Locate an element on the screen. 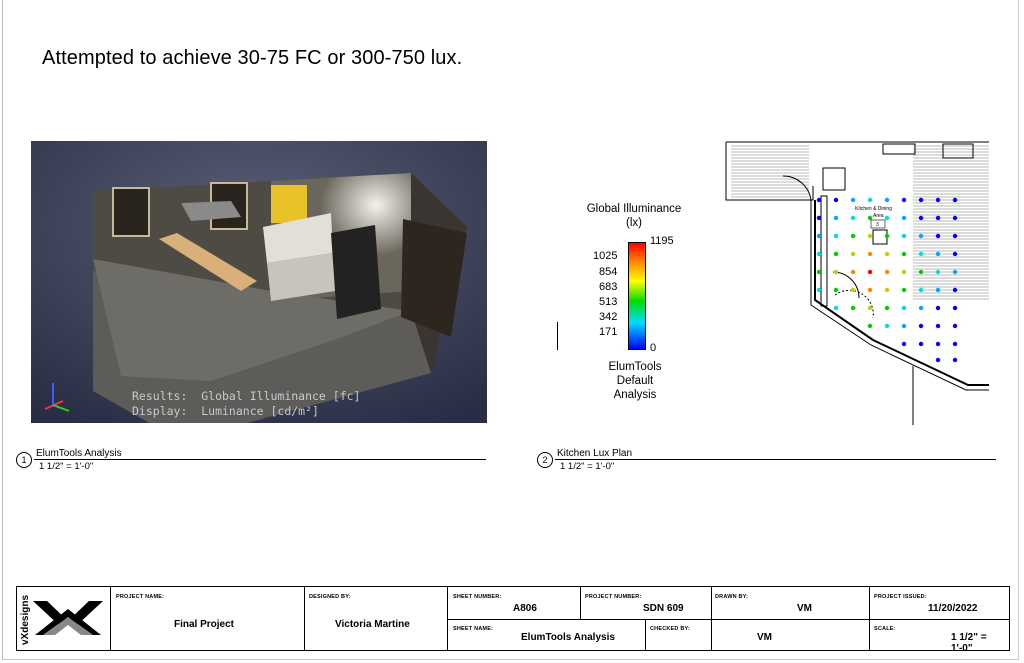 Image resolution: width=1024 pixels, height=663 pixels. view-title-1: ElumTools Analysis is located at coordinates (79, 453).